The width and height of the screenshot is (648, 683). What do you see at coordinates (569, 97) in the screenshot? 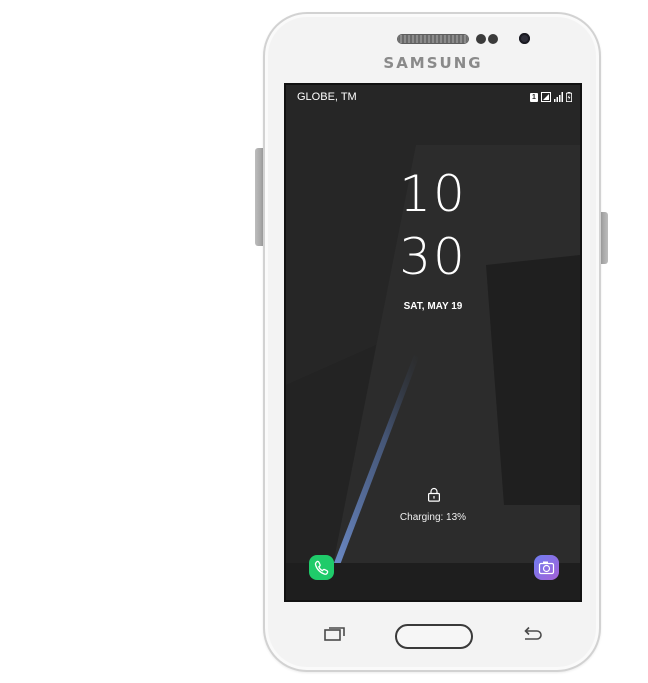
I see `battery-charging-icon` at bounding box center [569, 97].